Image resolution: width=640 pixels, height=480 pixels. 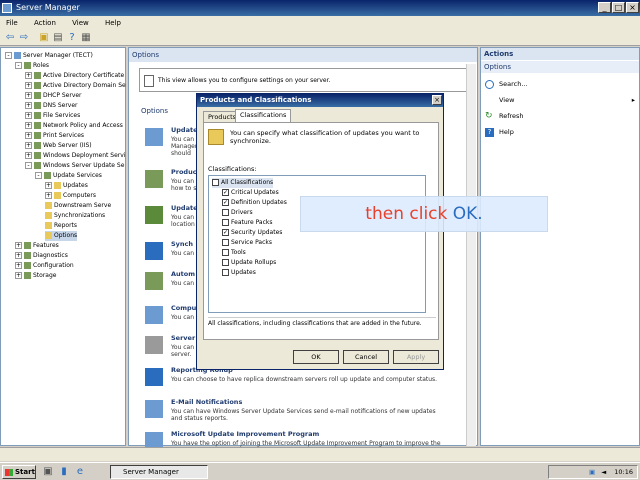 I want to click on tab-classifications: Classifications, so click(x=263, y=115).